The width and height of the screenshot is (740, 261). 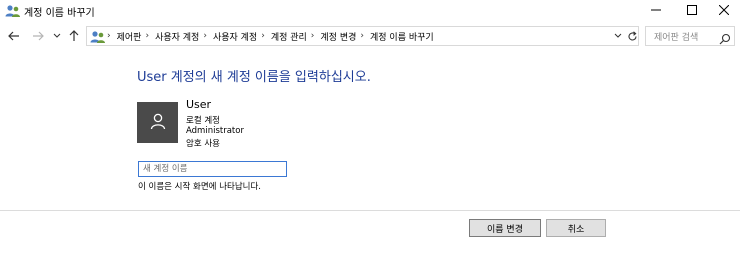 What do you see at coordinates (254, 77) in the screenshot?
I see `page-heading: User 계정의 새 계정 이름을 입력하십시오.` at bounding box center [254, 77].